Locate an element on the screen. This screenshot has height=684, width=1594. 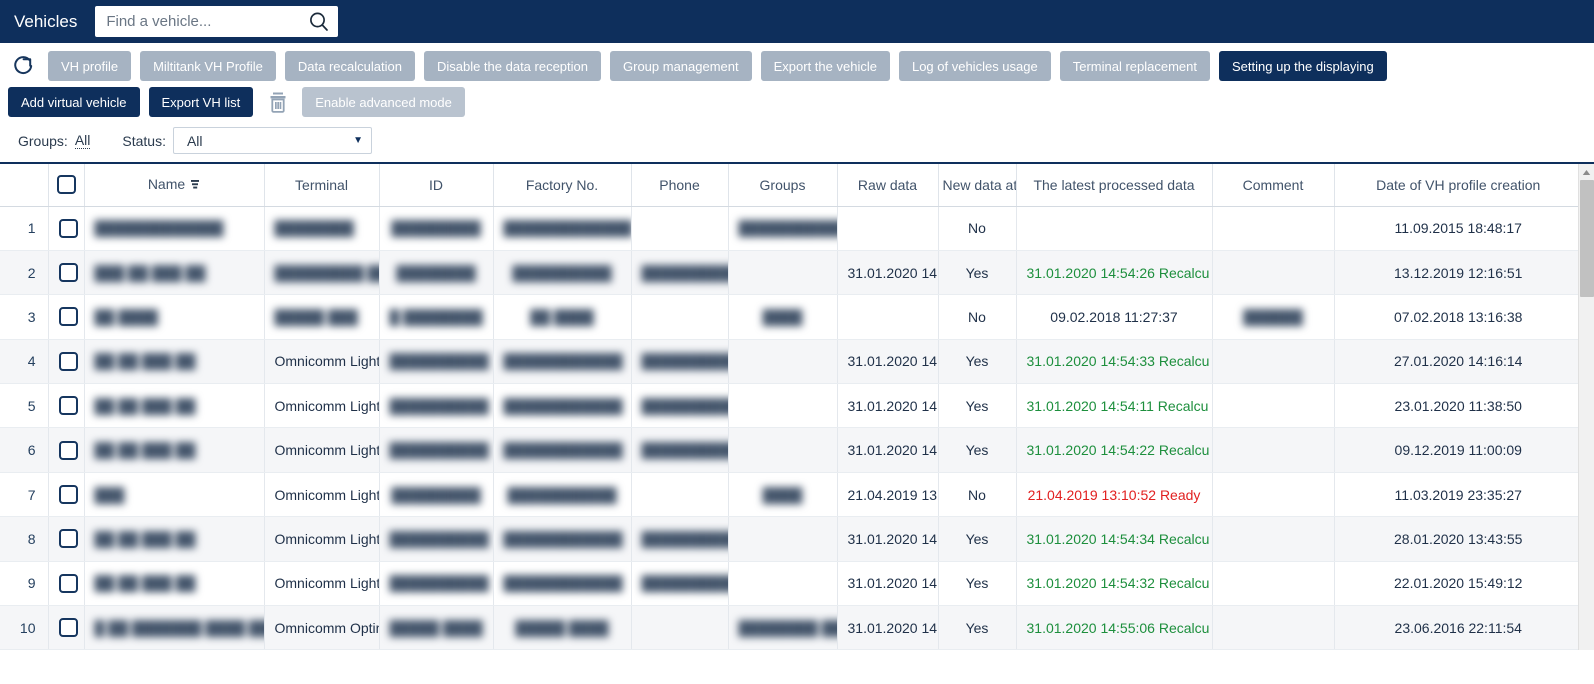
cell-groups-value: ████████████ is located at coordinates (787, 228).